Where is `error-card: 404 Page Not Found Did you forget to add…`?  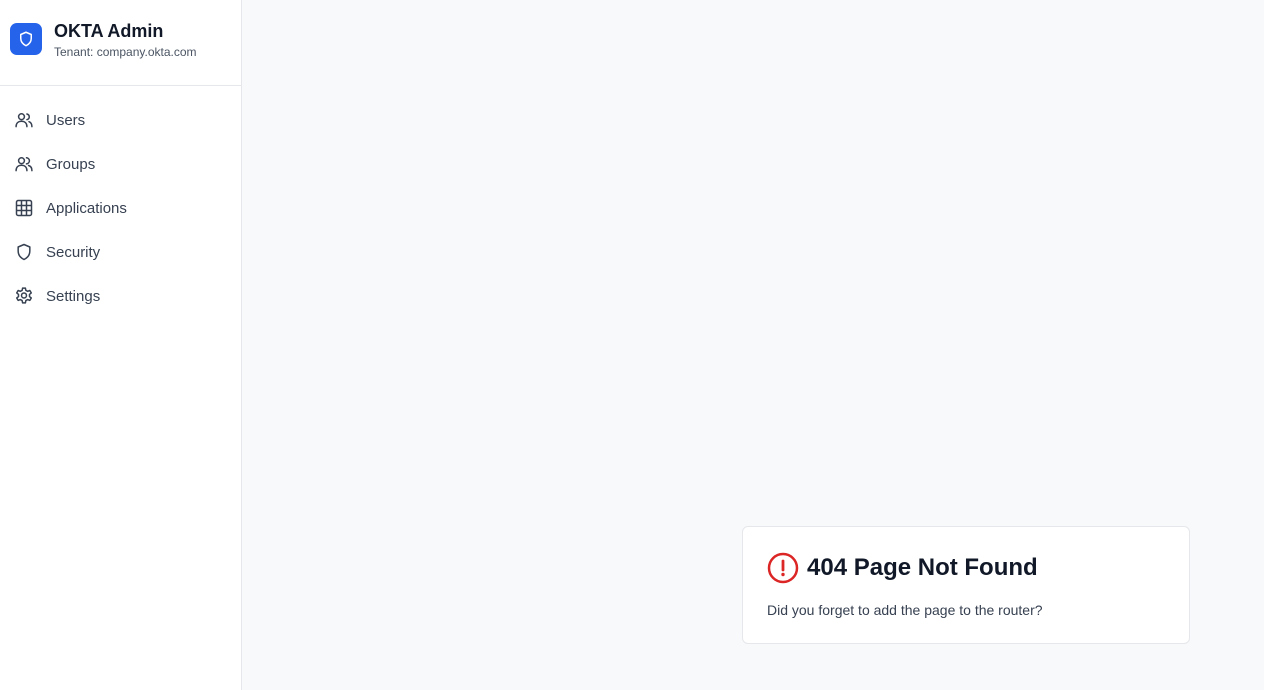
error-card: 404 Page Not Found Did you forget to add… is located at coordinates (966, 585).